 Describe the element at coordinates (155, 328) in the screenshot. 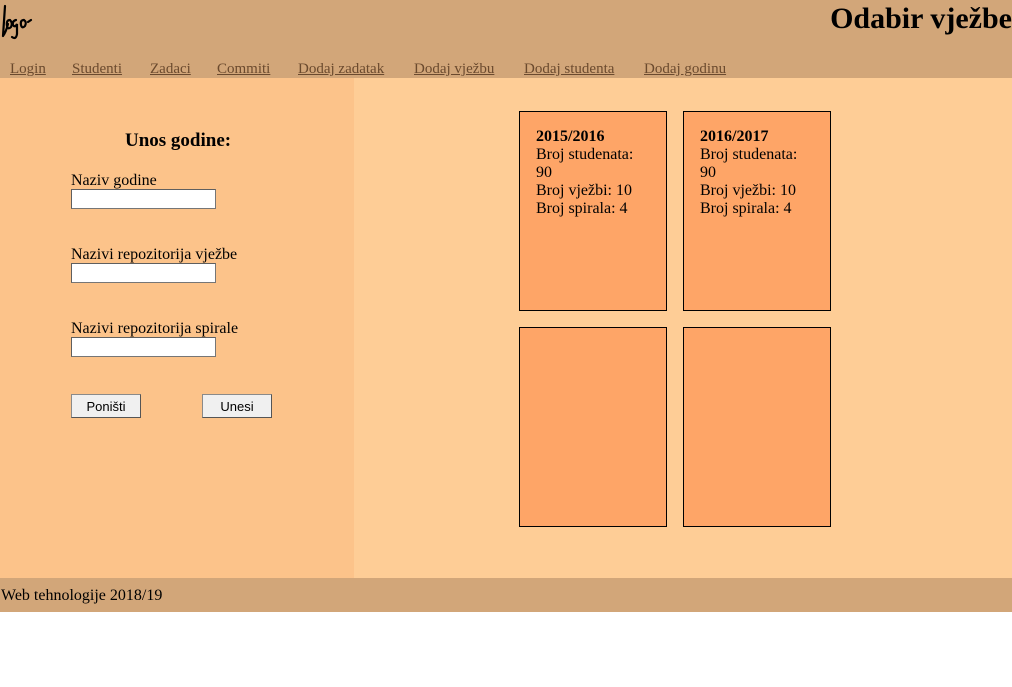

I see `spiral-repos-label: Nazivi repozitorija spirale` at that location.